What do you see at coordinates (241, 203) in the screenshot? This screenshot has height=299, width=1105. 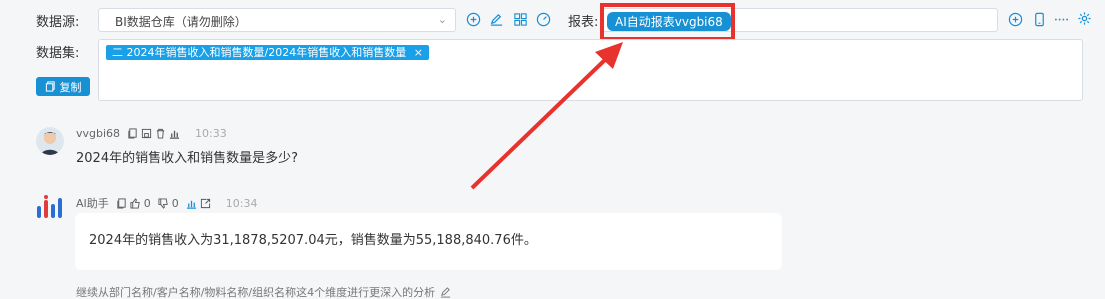 I see `message-time: 10:34` at bounding box center [241, 203].